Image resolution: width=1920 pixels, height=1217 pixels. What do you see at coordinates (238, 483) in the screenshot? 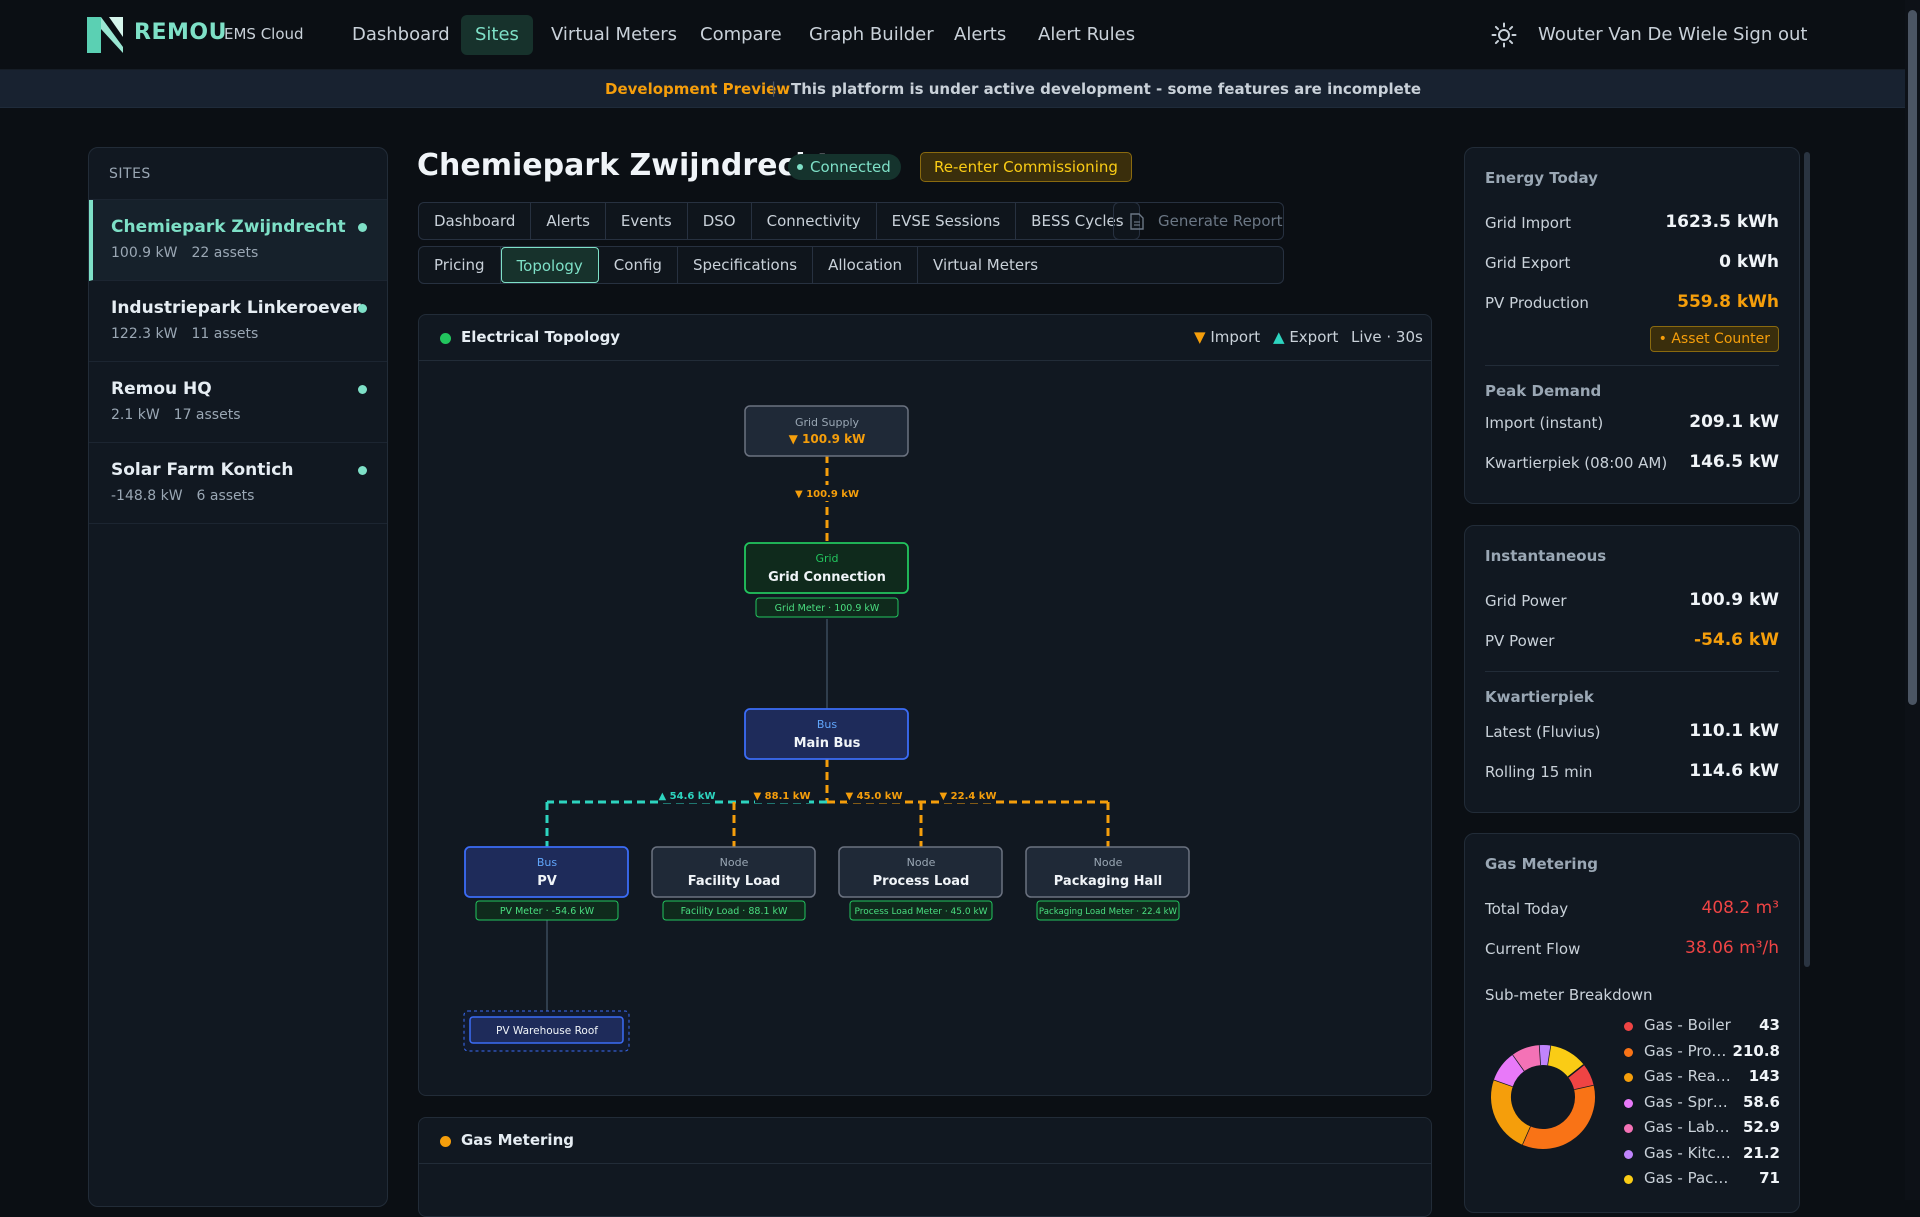
I see `site-item-solar-farm-kontich: Solar Farm Kontich -148.8 kW 6 assets` at bounding box center [238, 483].